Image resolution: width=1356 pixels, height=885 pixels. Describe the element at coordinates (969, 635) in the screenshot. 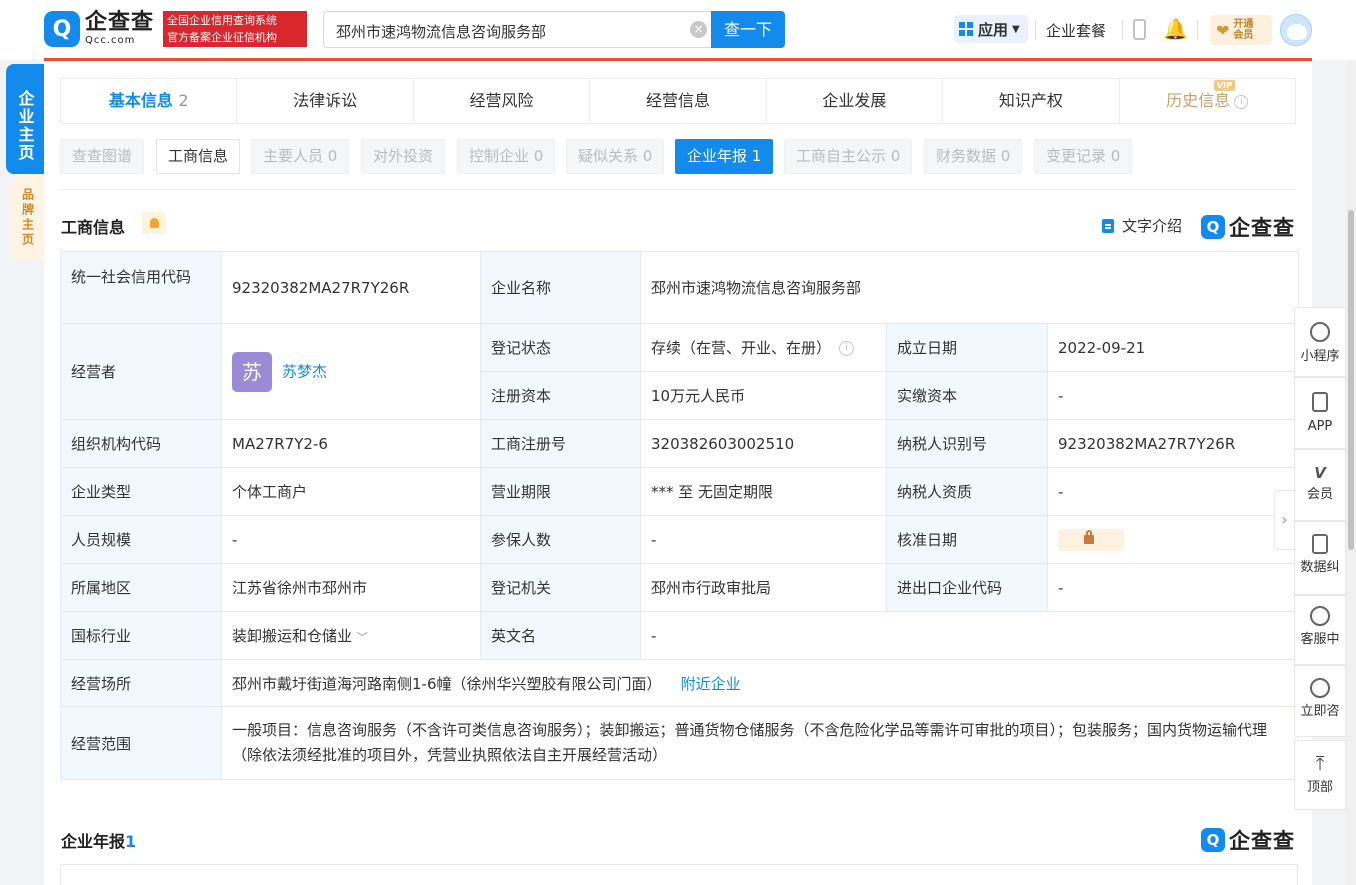

I see `english-name: -` at that location.